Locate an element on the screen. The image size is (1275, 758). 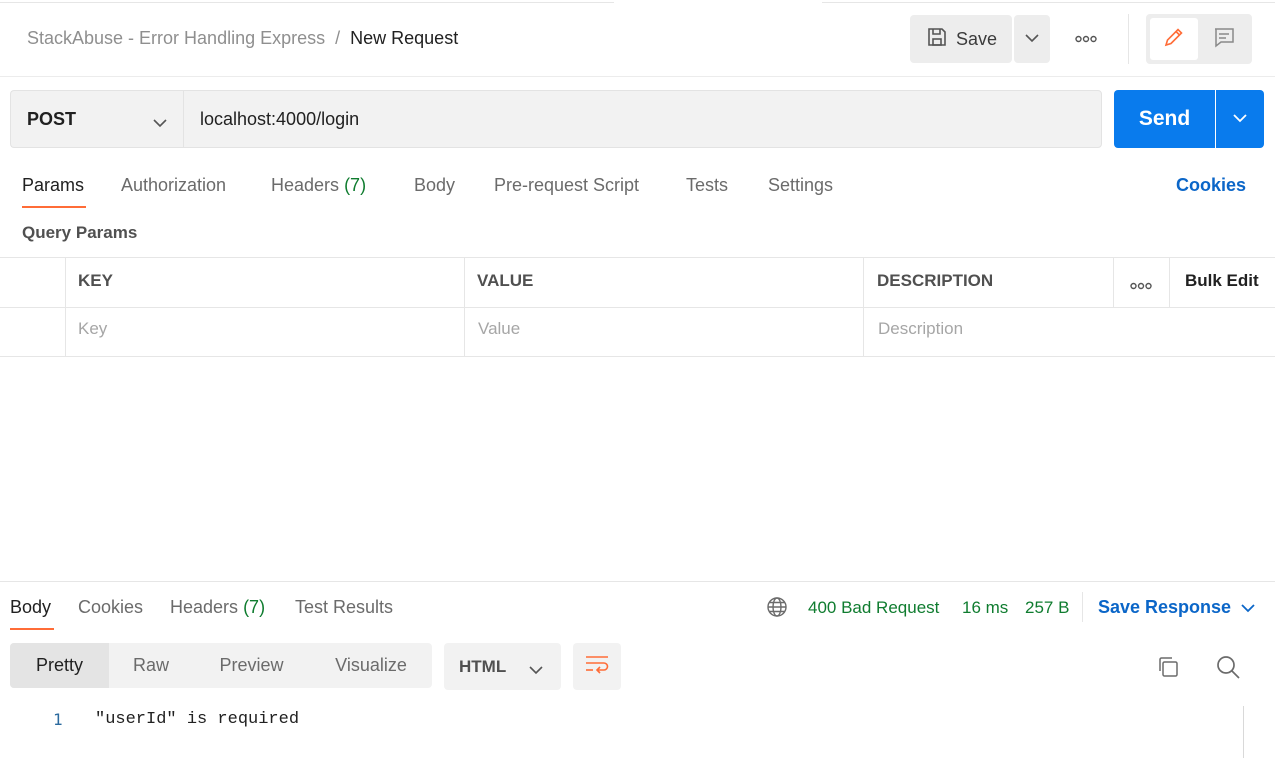
response-tab-body: Body is located at coordinates (30, 607).